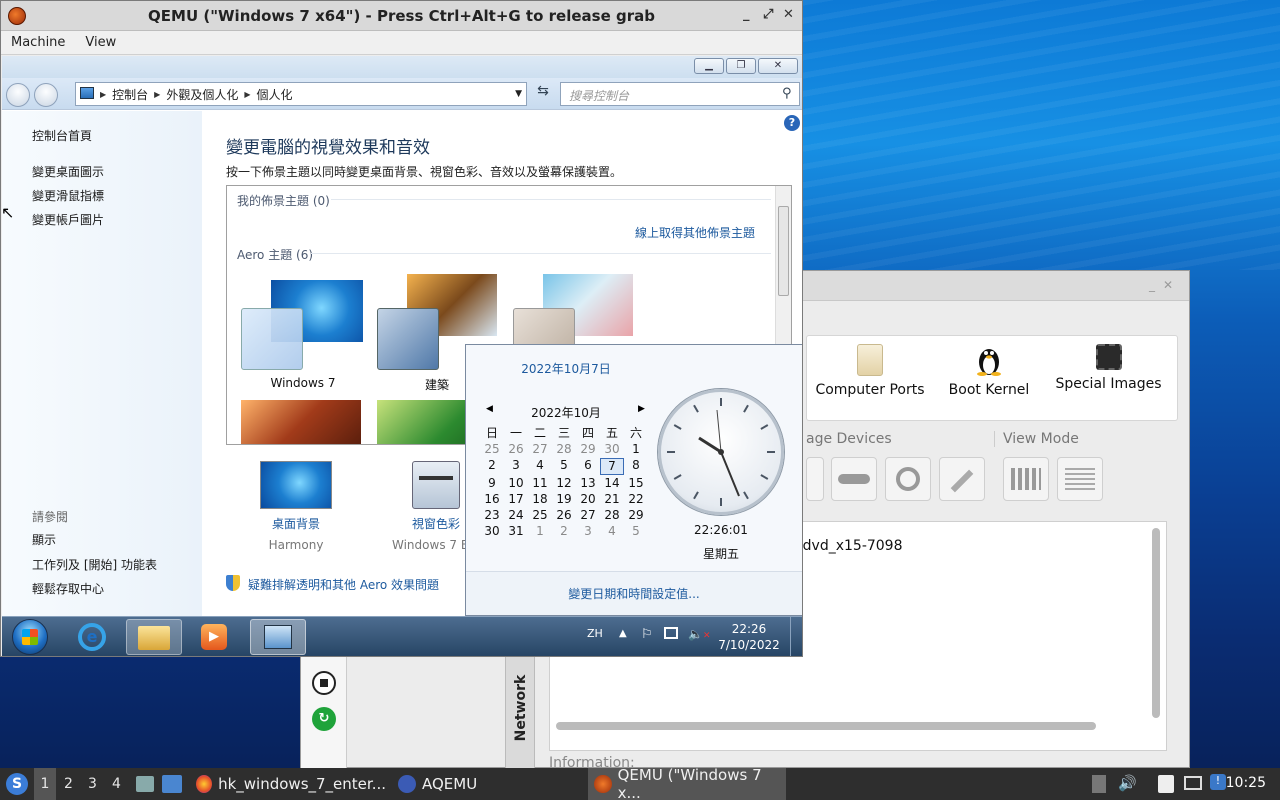 This screenshot has width=1280, height=800. Describe the element at coordinates (612, 483) in the screenshot. I see `calendar-day: 14` at that location.